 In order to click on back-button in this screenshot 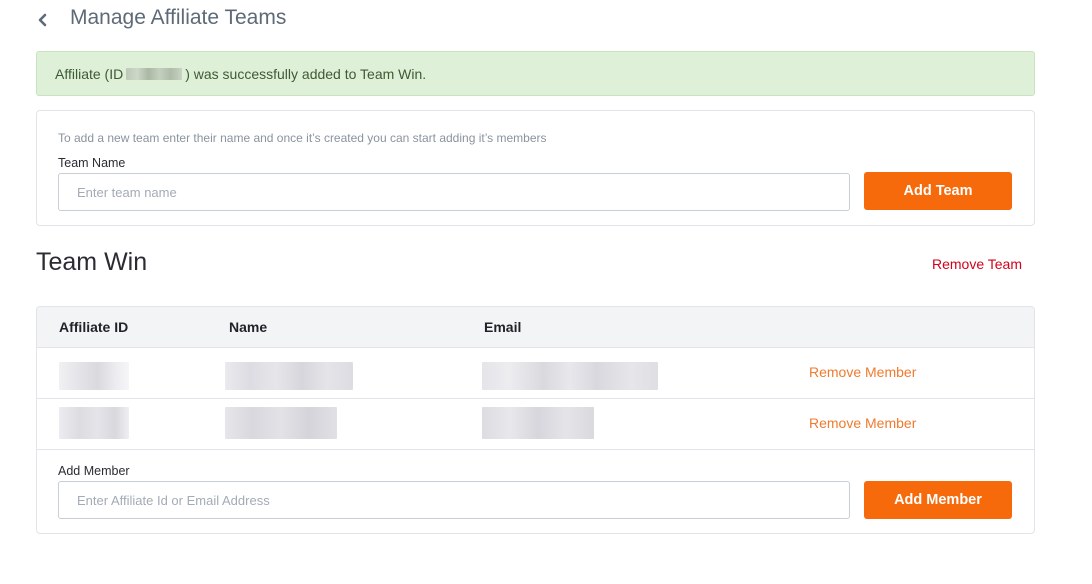, I will do `click(42, 20)`.